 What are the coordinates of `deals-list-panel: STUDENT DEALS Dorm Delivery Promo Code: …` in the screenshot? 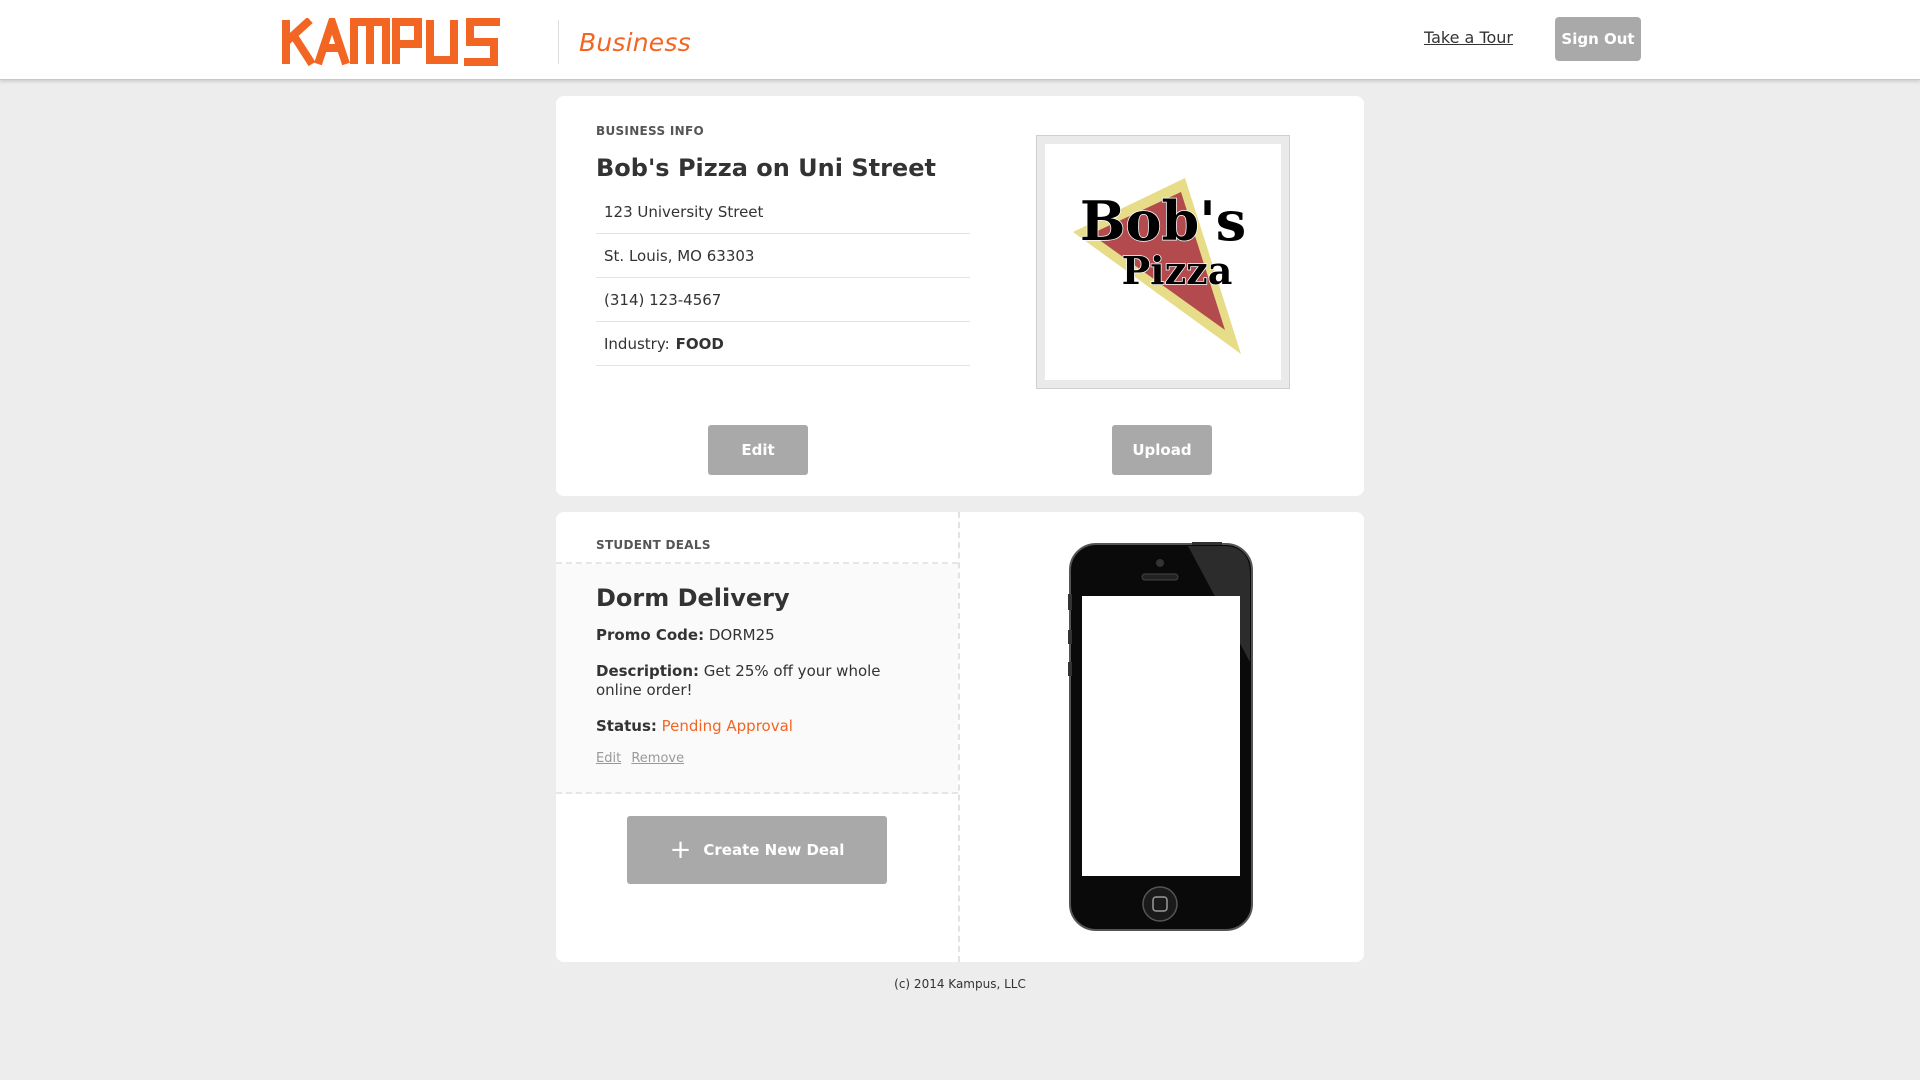 It's located at (758, 737).